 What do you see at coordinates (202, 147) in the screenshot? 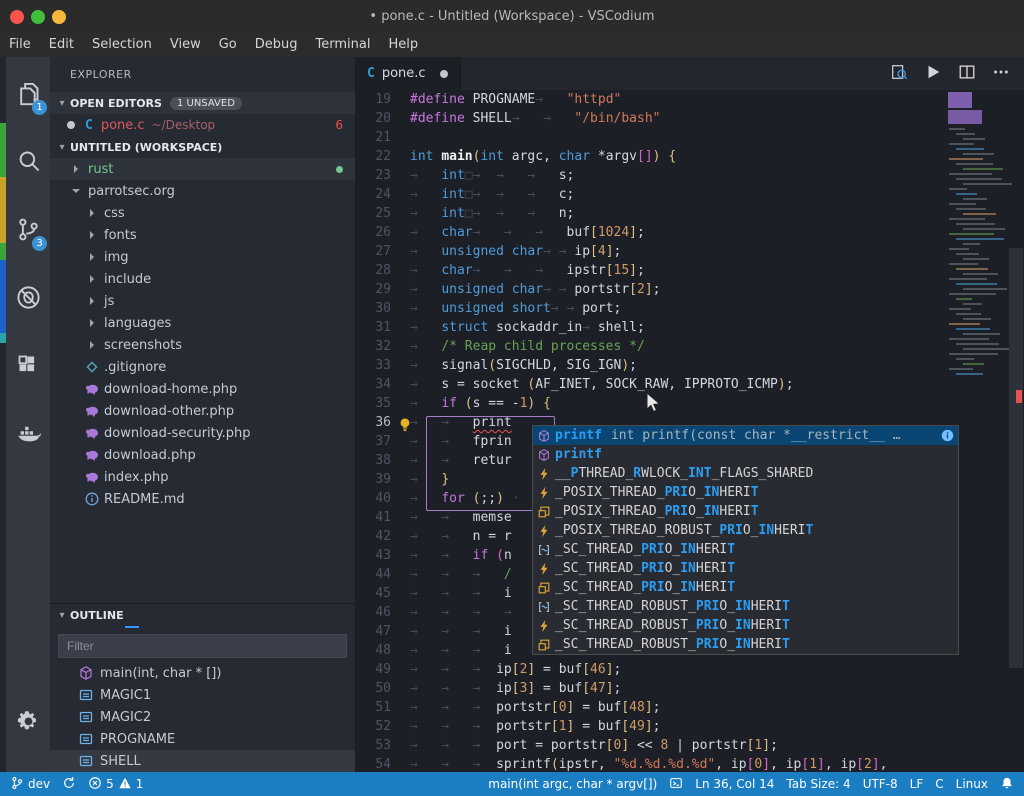
I see `workspace-header: ▾ UNTITLED (WORKSPACE)` at bounding box center [202, 147].